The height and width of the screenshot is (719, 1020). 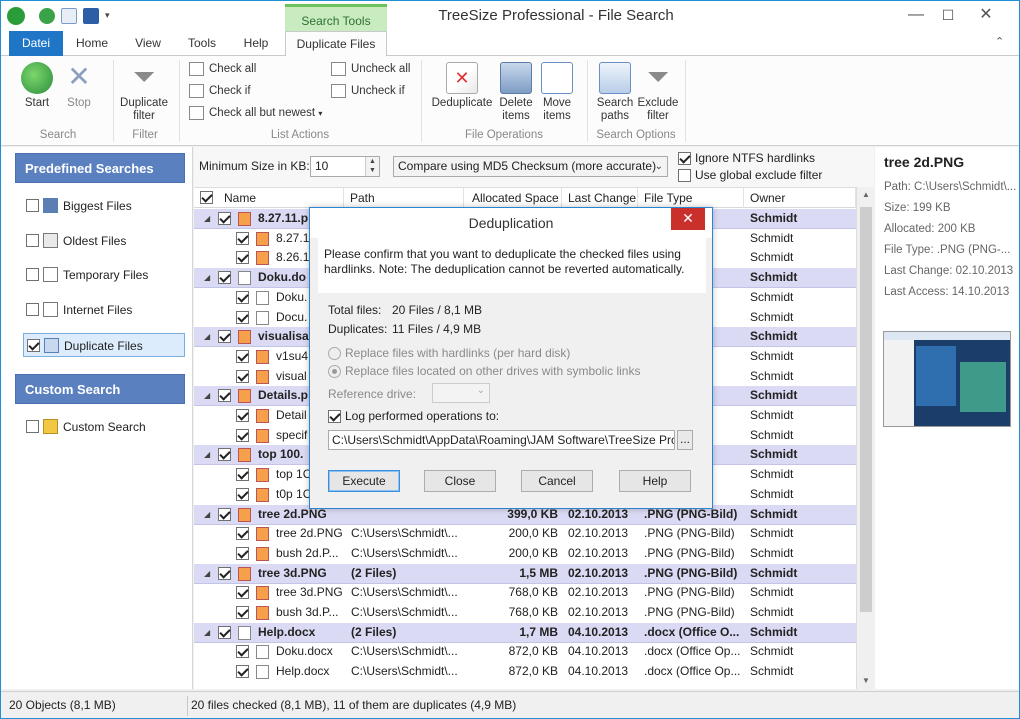 What do you see at coordinates (866, 409) in the screenshot?
I see `scroll-thumb` at bounding box center [866, 409].